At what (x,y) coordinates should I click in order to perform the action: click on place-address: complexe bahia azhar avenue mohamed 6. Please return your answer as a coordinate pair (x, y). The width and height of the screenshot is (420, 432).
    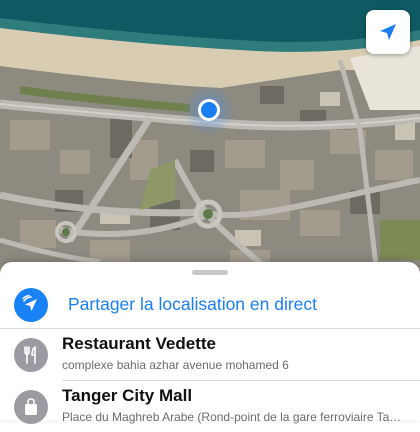
    Looking at the image, I should click on (175, 365).